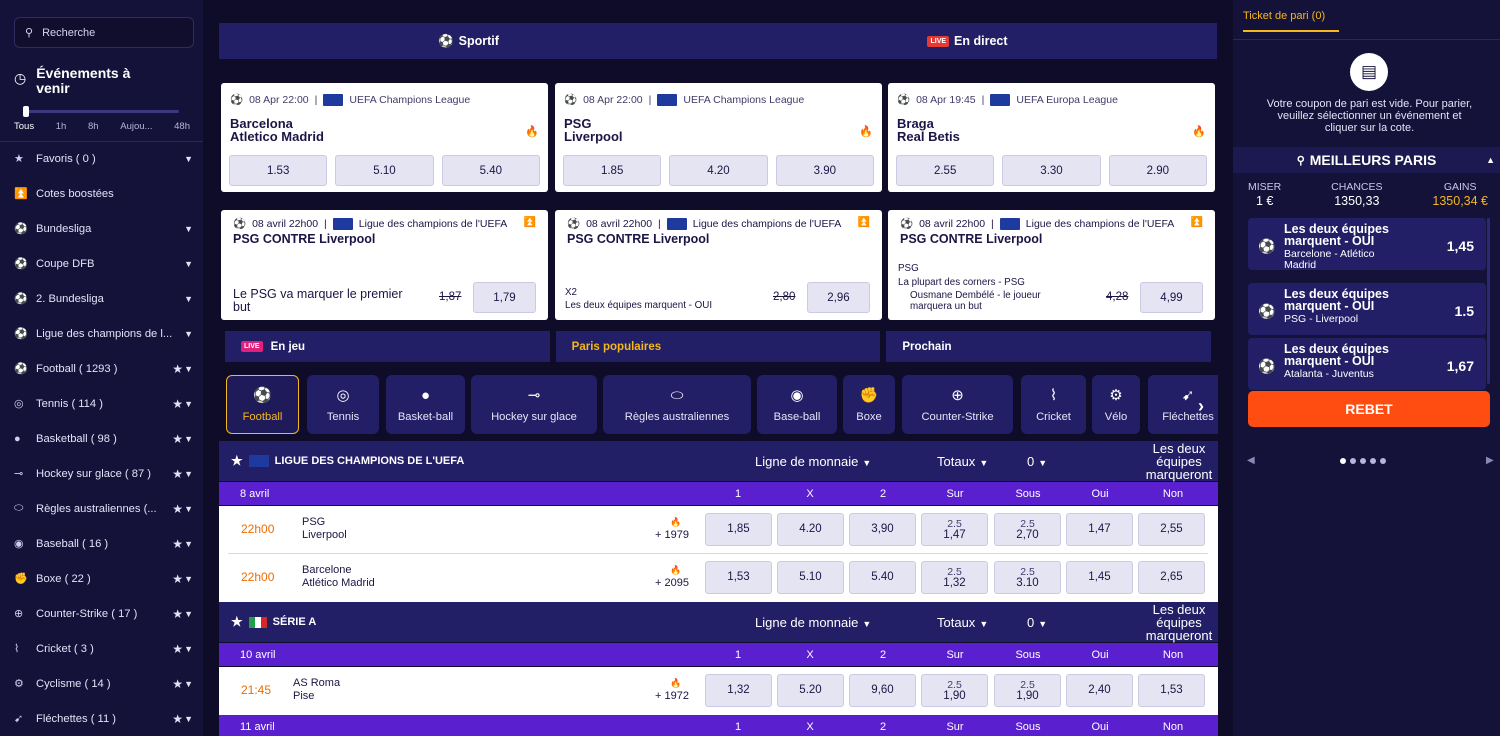 The width and height of the screenshot is (1500, 736). Describe the element at coordinates (612, 170) in the screenshot. I see `odds-button: 1.85` at that location.